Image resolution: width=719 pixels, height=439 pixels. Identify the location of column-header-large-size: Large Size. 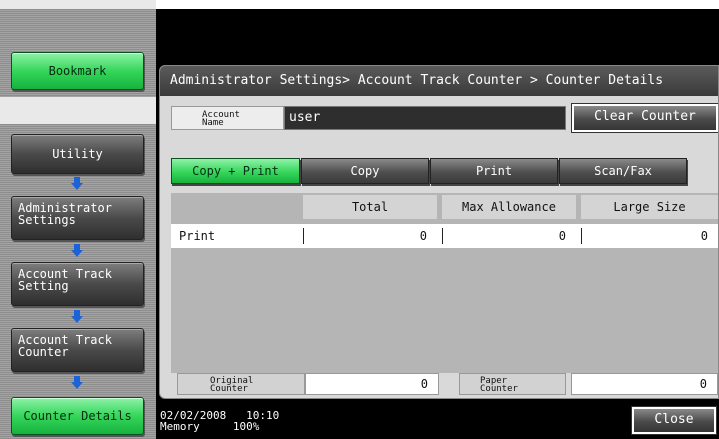
(649, 207).